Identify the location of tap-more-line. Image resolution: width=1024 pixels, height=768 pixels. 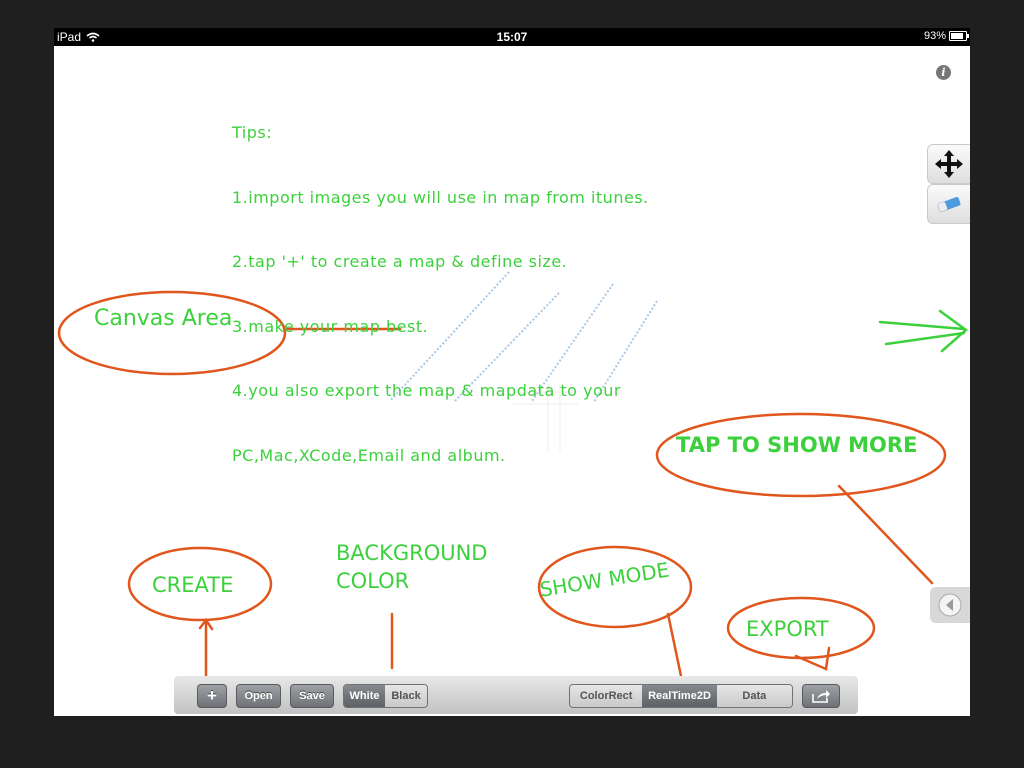
(885, 534).